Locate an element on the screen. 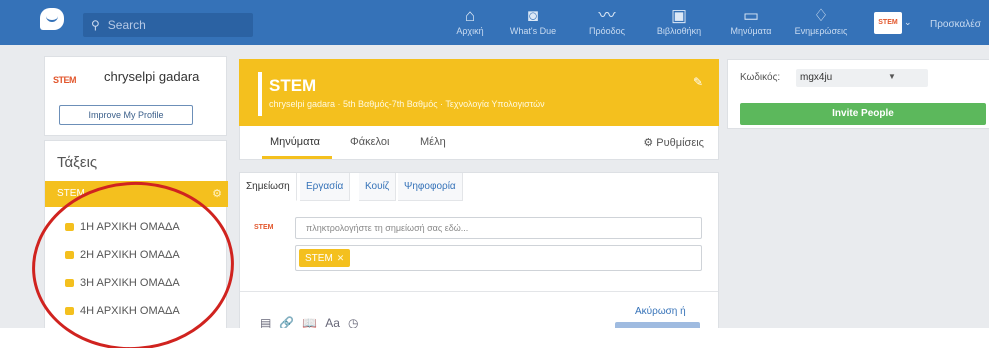 This screenshot has height=348, width=989. library-icon: ▣ is located at coordinates (679, 15).